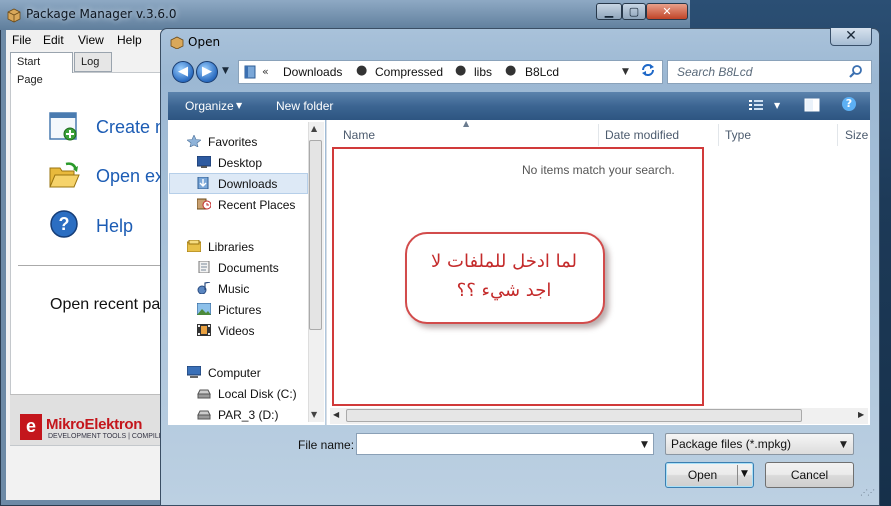  What do you see at coordinates (466, 123) in the screenshot?
I see `sort-ascending-icon: ▲` at bounding box center [466, 123].